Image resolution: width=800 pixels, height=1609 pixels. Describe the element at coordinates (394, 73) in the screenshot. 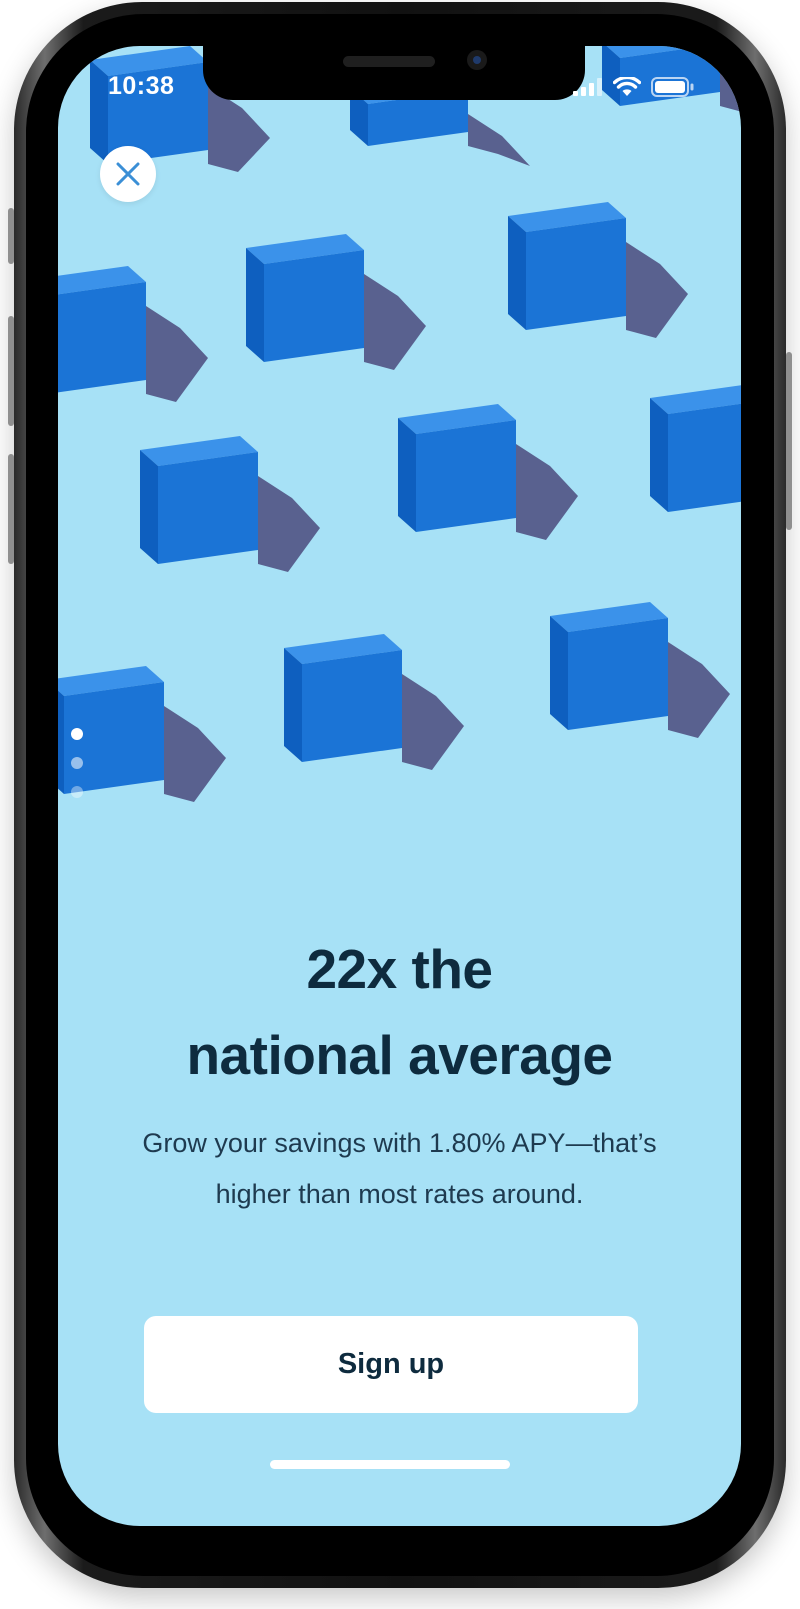

I see `notch` at that location.